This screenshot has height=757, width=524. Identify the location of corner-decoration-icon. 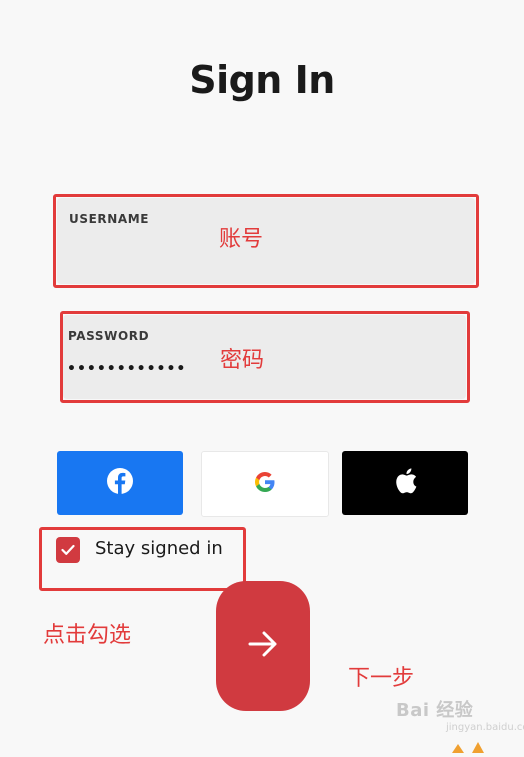
(473, 747).